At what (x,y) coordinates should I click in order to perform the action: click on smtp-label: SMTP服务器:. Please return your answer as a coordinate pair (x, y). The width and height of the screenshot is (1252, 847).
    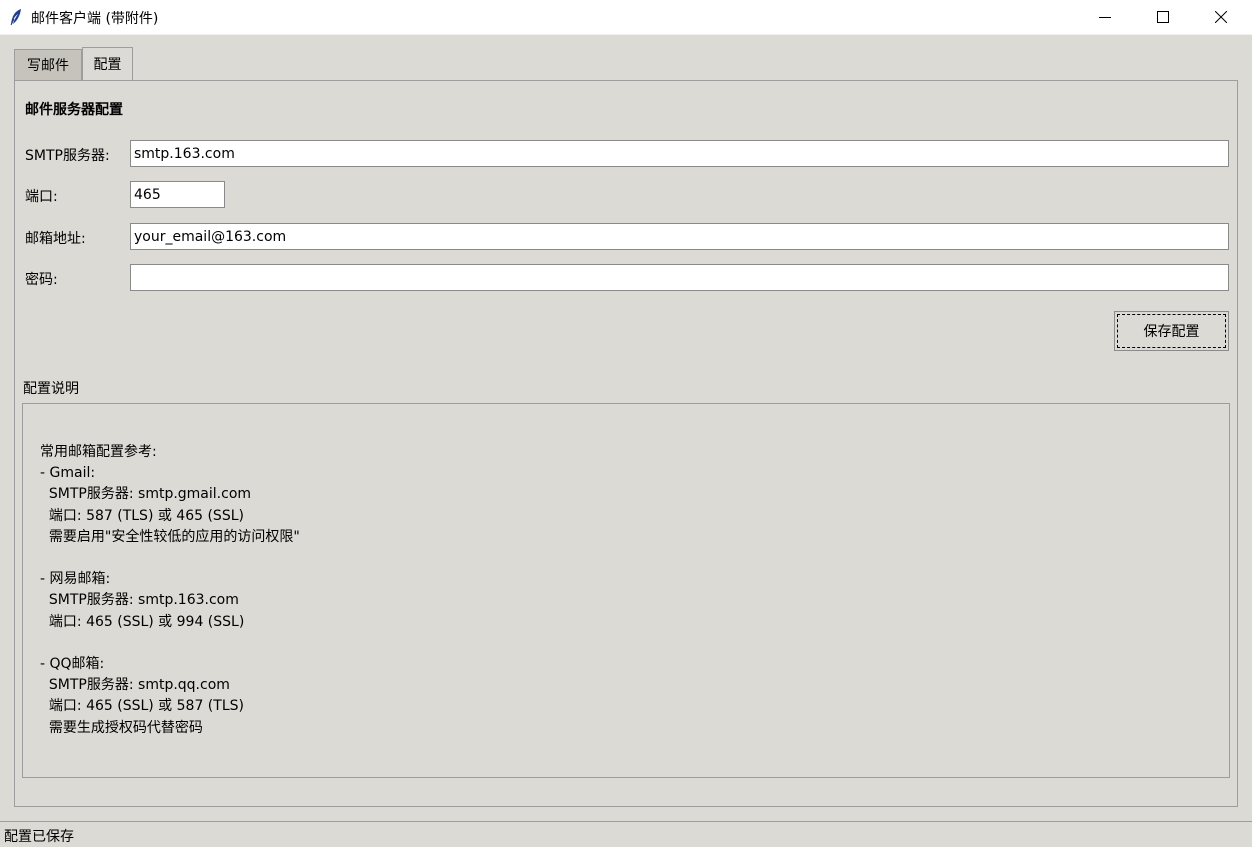
    Looking at the image, I should click on (67, 156).